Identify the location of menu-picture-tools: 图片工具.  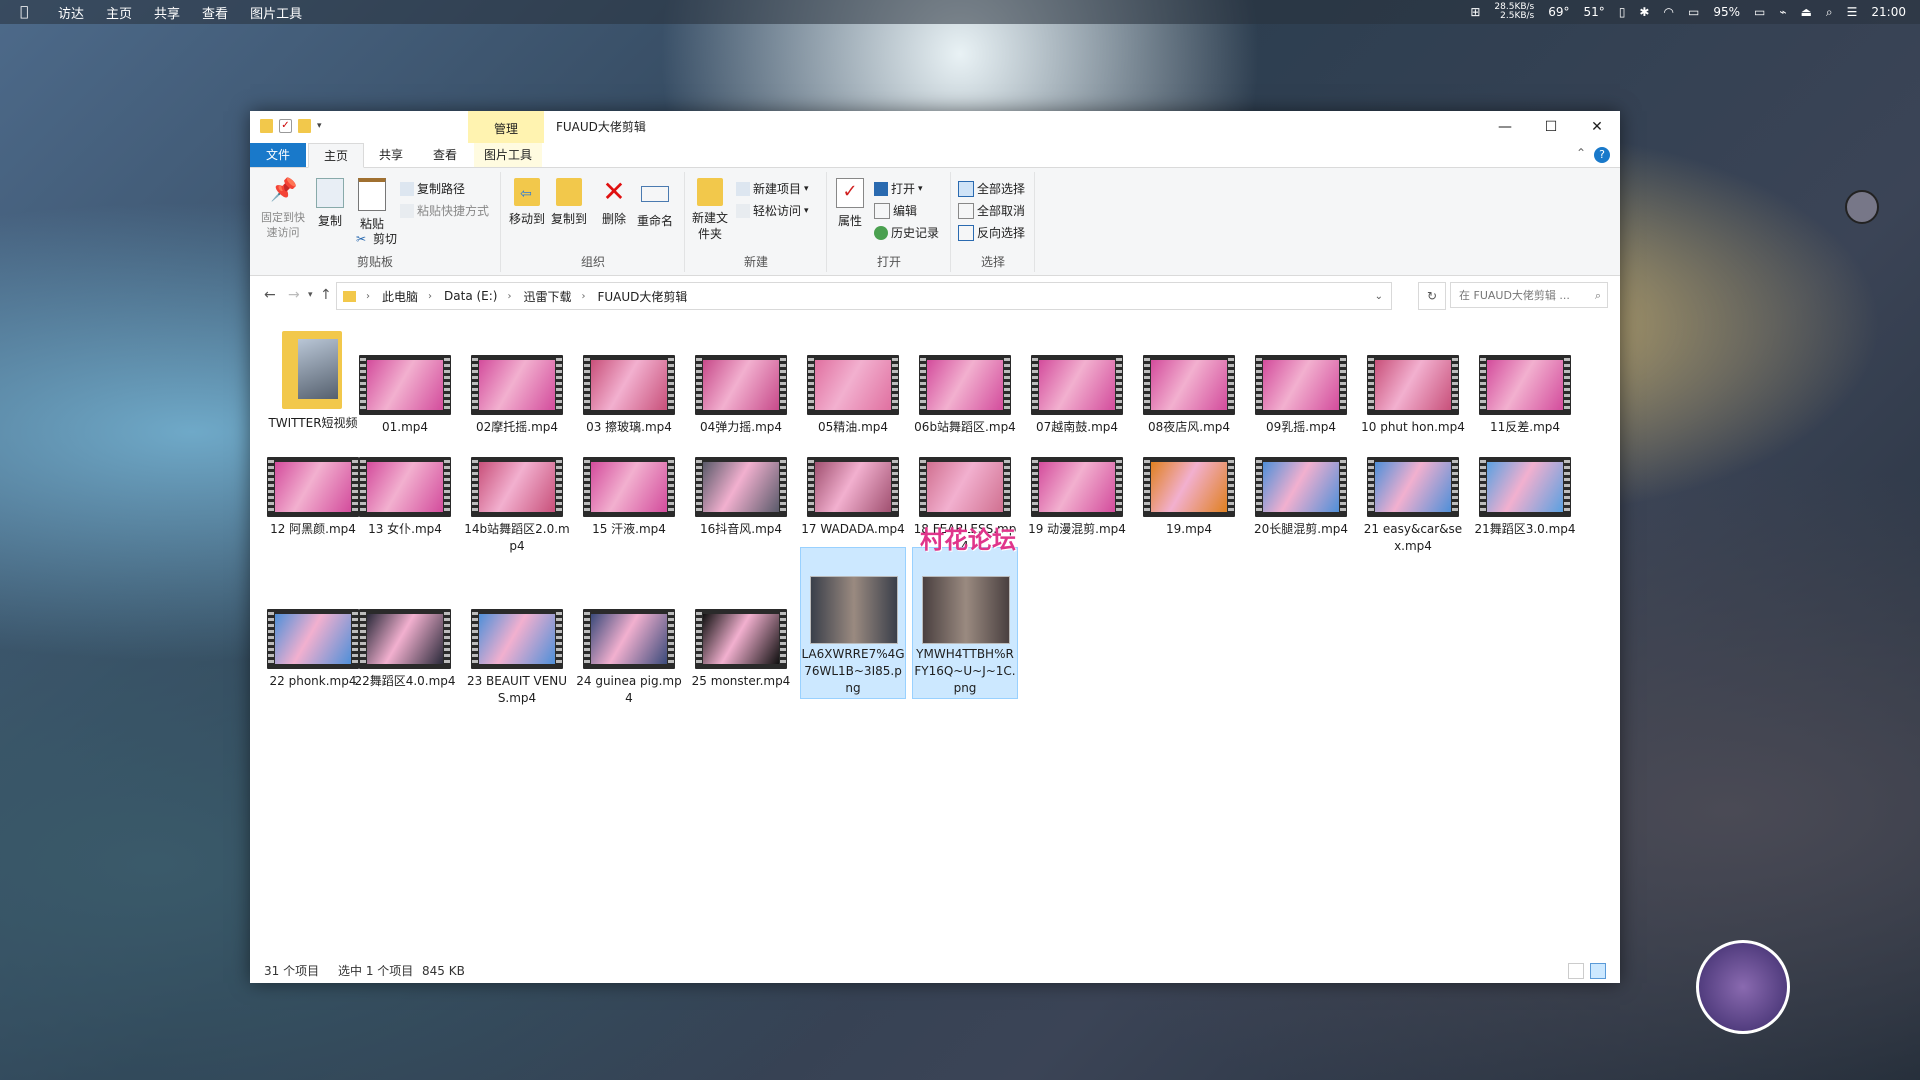
(276, 12).